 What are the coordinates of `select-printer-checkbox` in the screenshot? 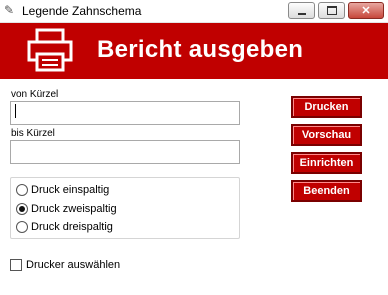 It's located at (16, 265).